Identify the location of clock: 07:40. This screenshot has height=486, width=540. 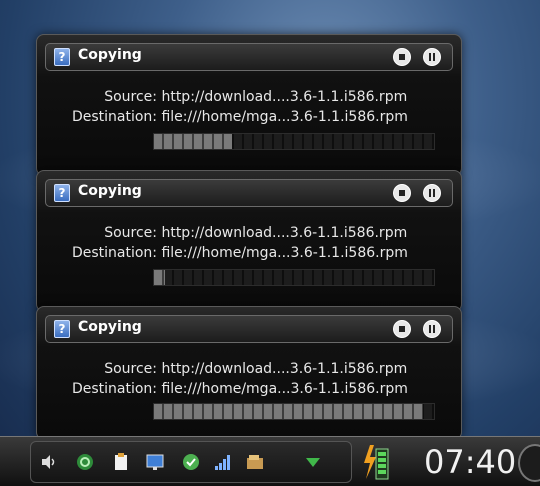
(470, 462).